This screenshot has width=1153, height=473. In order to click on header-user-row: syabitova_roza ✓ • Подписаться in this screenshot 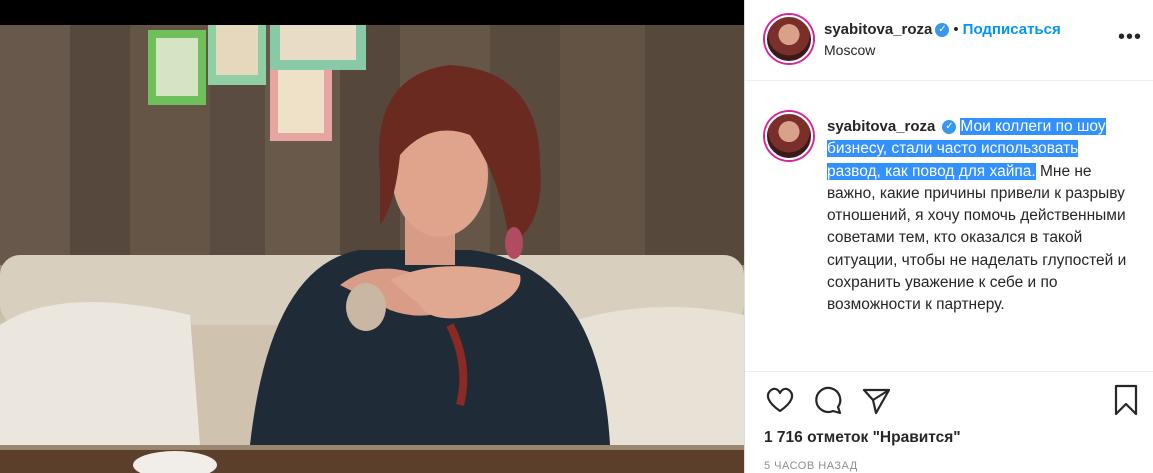, I will do `click(942, 29)`.